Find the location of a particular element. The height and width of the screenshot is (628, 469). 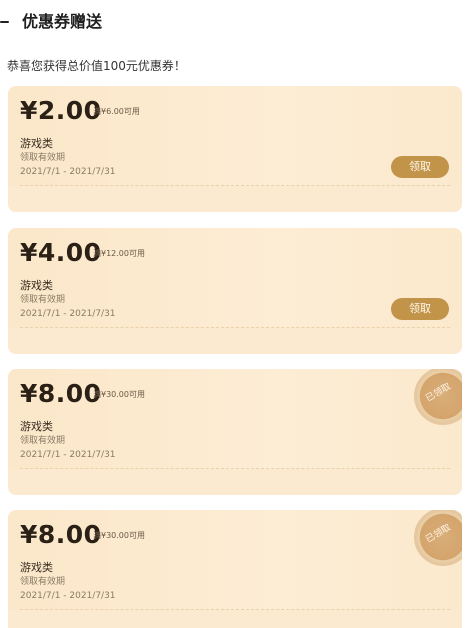

header: 优惠券赠送 is located at coordinates (234, 22).